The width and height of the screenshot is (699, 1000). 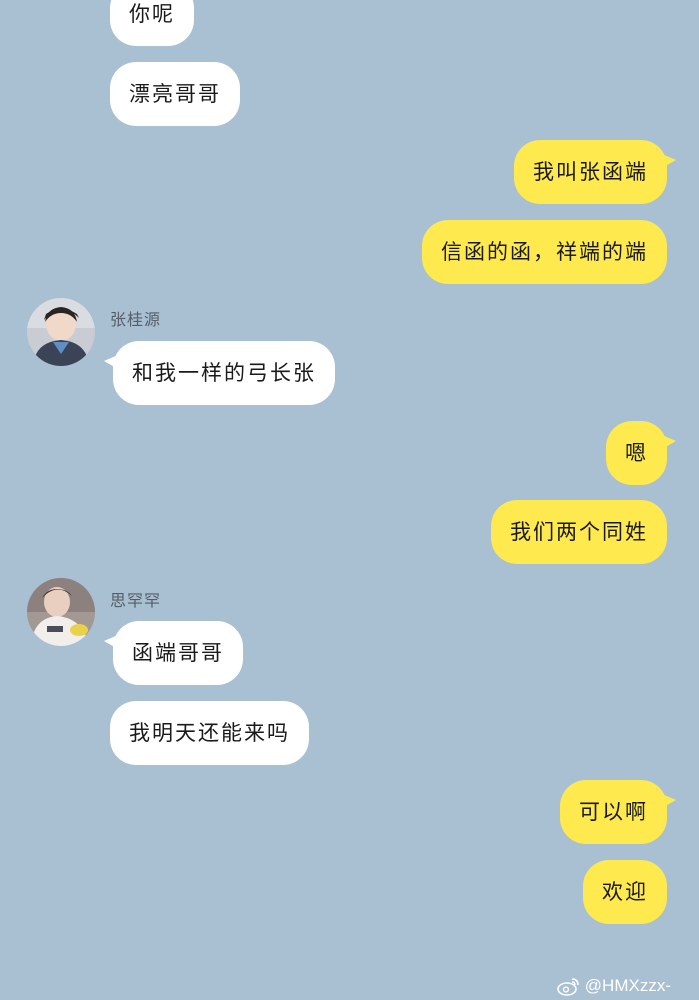 I want to click on incoming-message: 我明天还能来吗, so click(x=209, y=733).